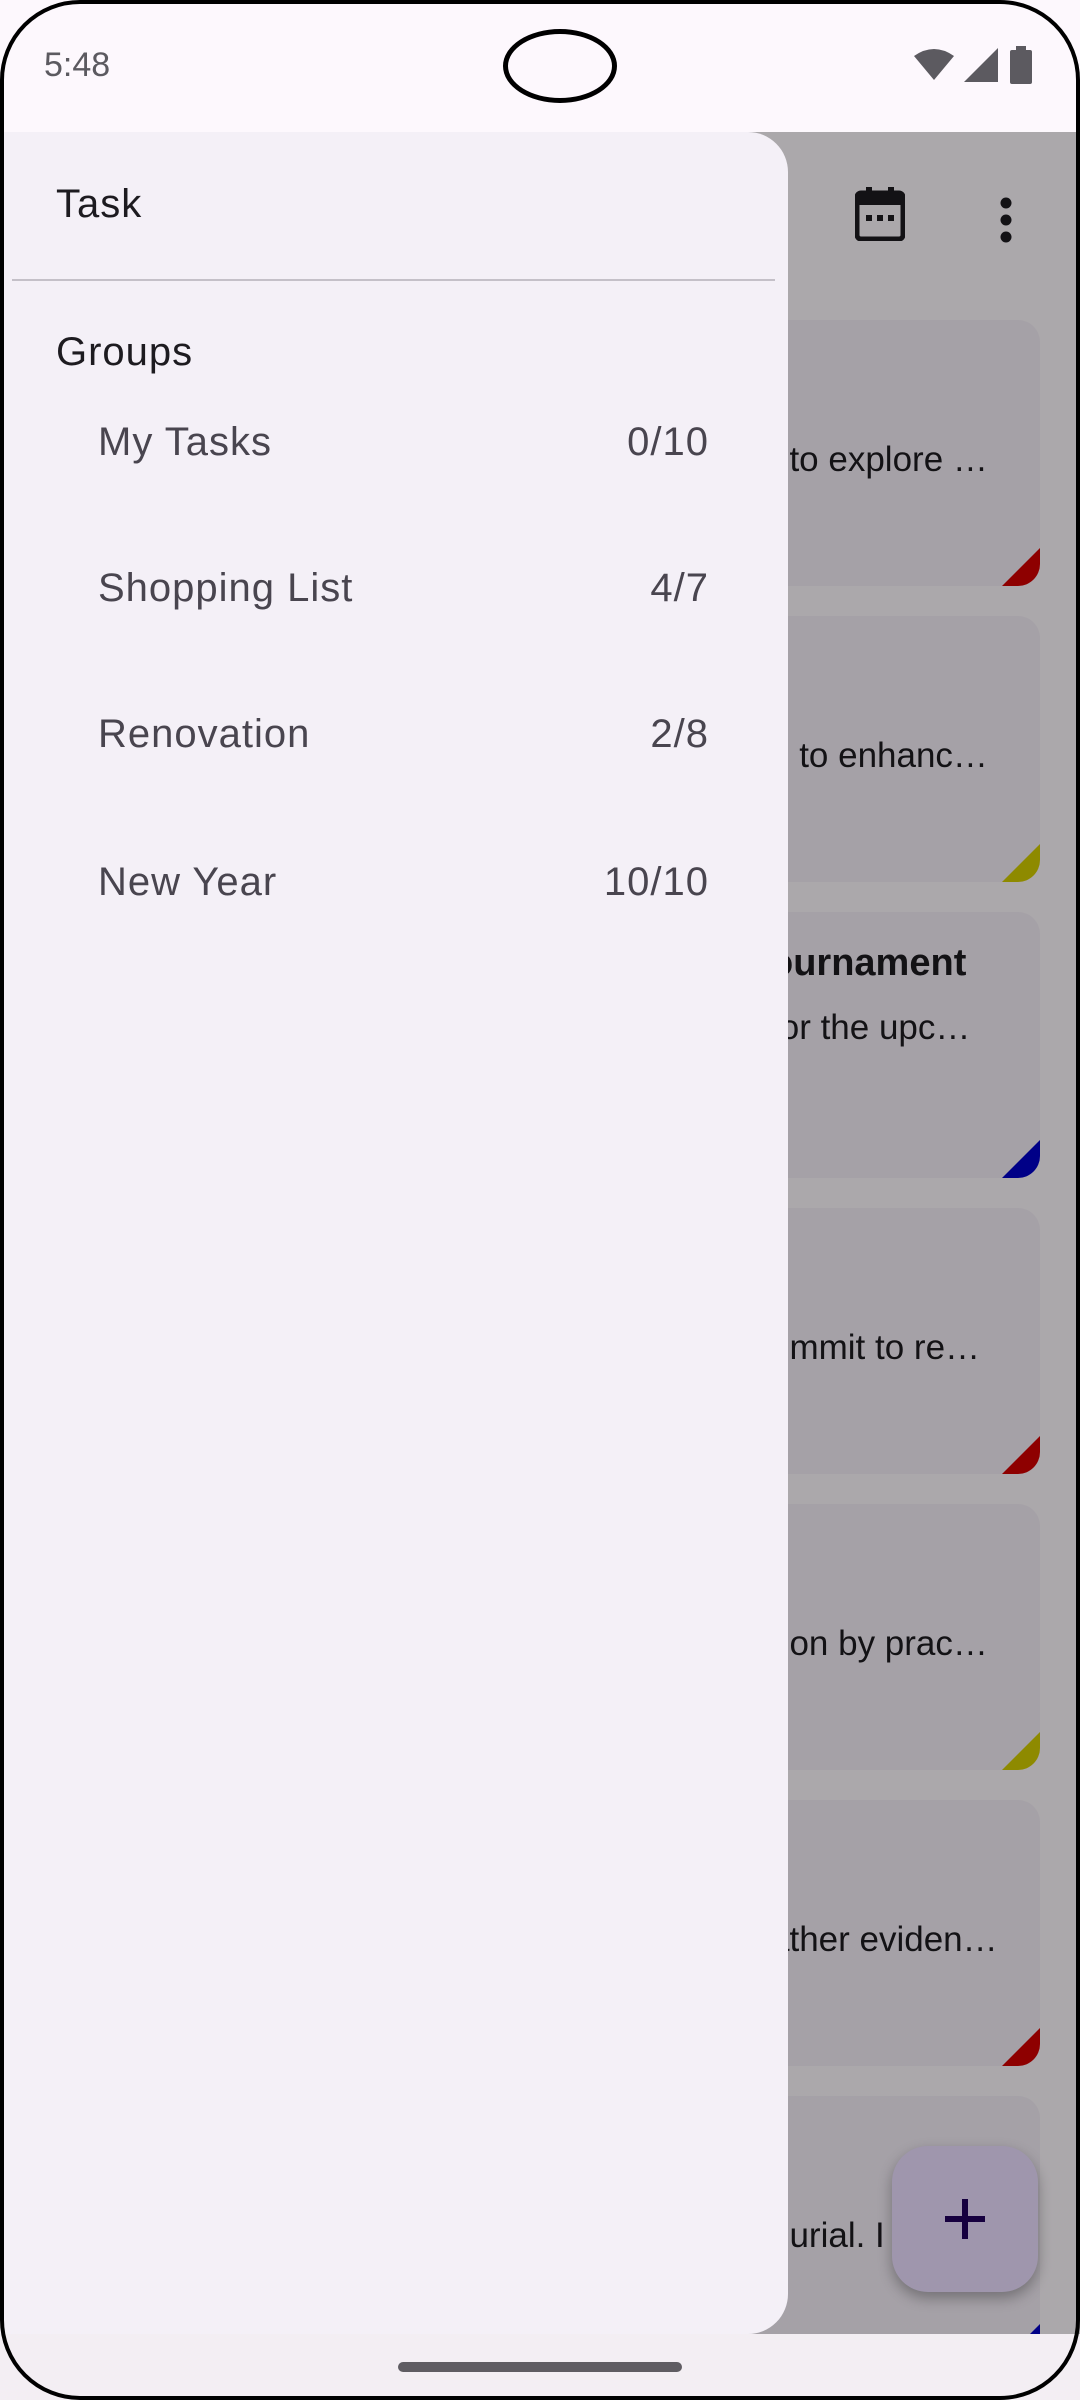 This screenshot has height=2400, width=1080. Describe the element at coordinates (188, 882) in the screenshot. I see `group-name: New Year` at that location.